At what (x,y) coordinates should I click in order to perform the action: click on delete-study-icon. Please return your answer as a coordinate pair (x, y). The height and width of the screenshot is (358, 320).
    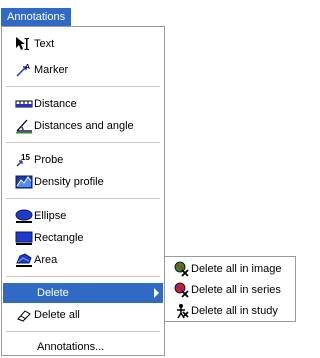
    Looking at the image, I should click on (181, 311).